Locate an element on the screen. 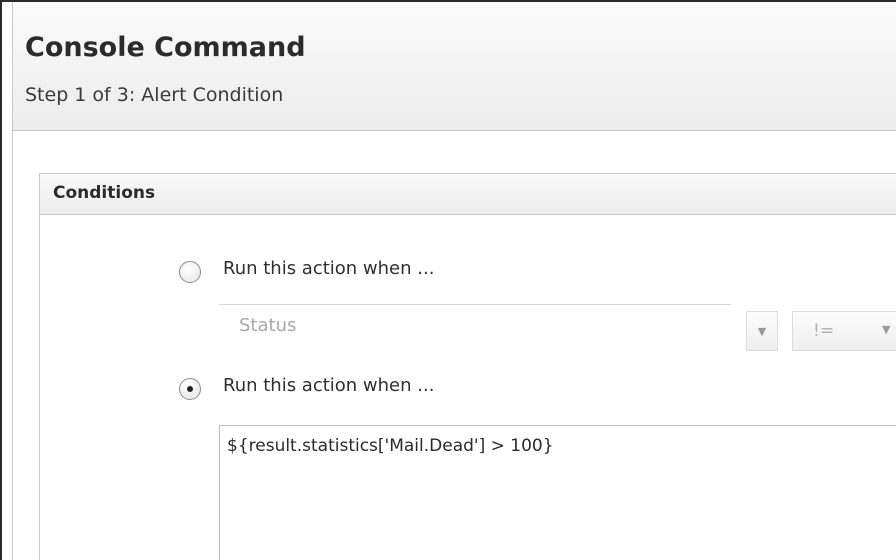  radio-selected-dot is located at coordinates (190, 389).